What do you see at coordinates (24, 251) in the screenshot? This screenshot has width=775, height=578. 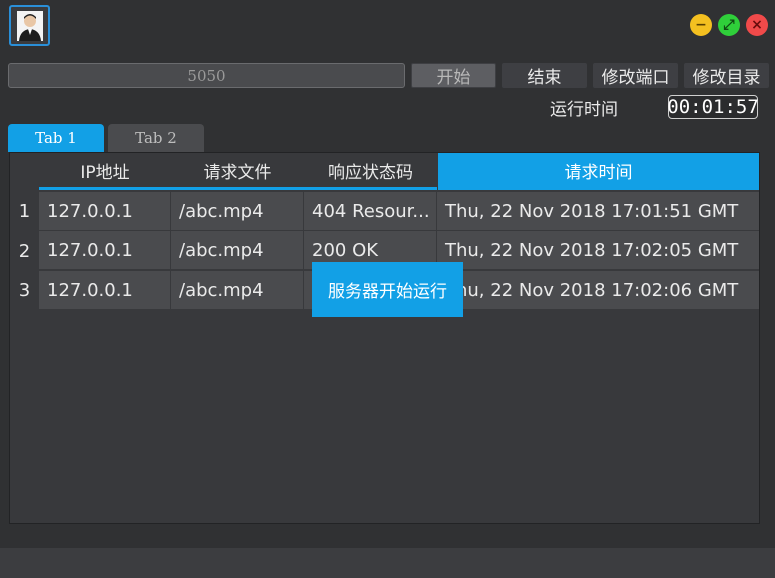 I see `row-number: 2` at bounding box center [24, 251].